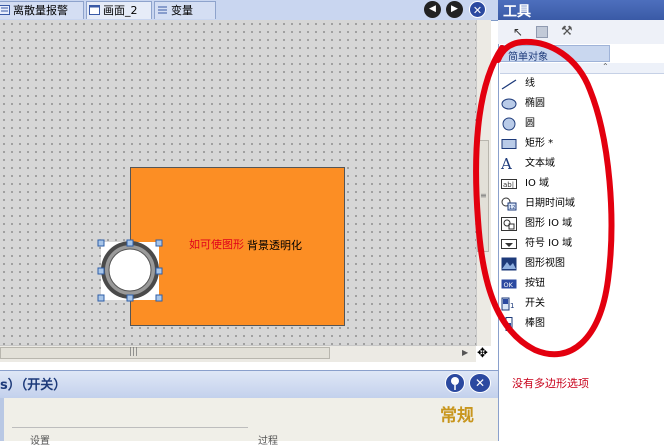 Image resolution: width=664 pixels, height=447 pixels. I want to click on properties-title-bar, so click(249, 384).